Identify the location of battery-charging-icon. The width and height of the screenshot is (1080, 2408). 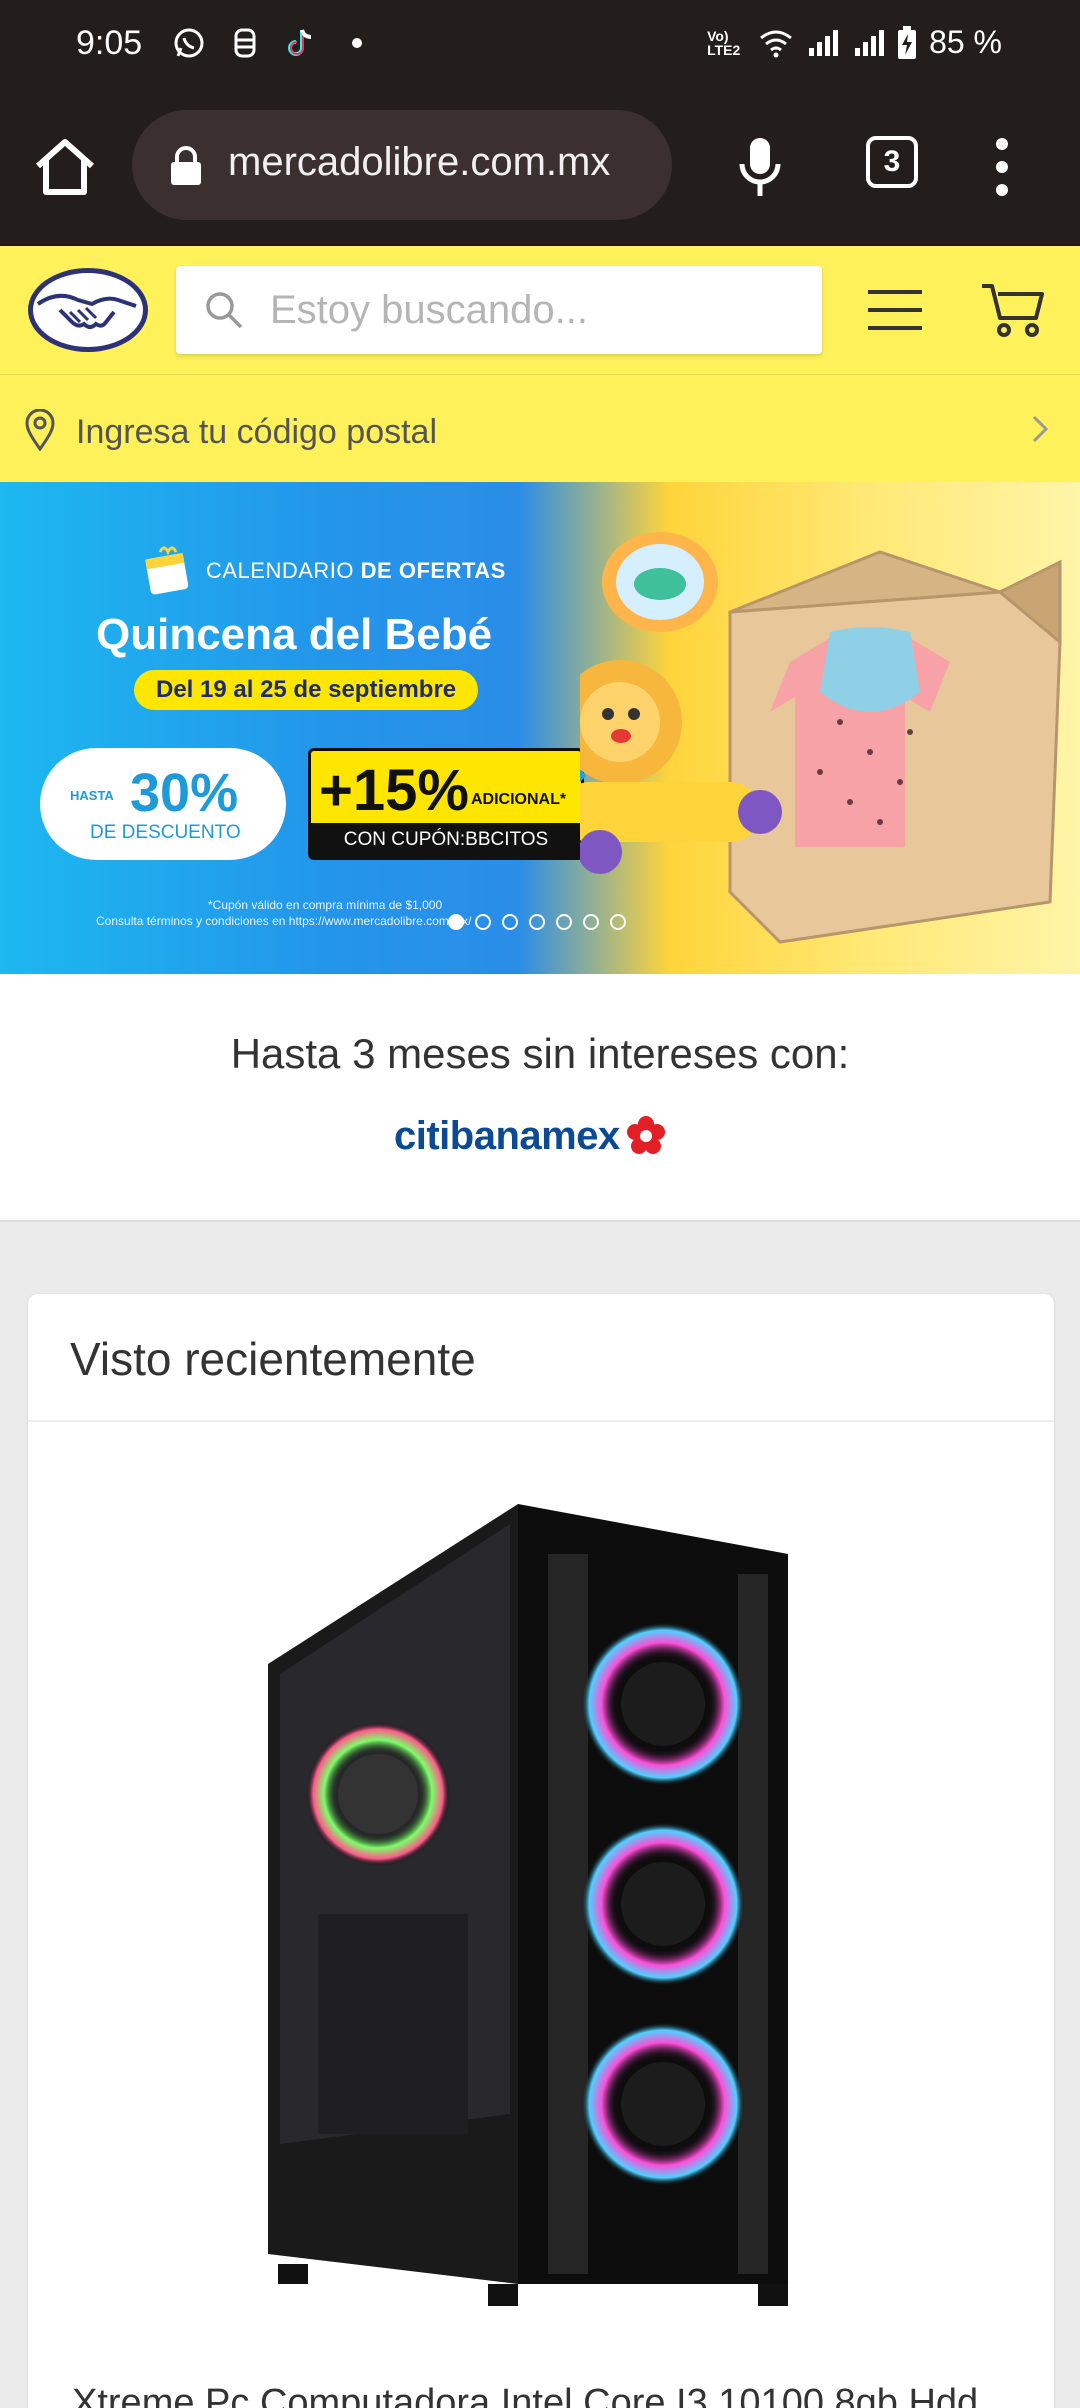
(907, 42).